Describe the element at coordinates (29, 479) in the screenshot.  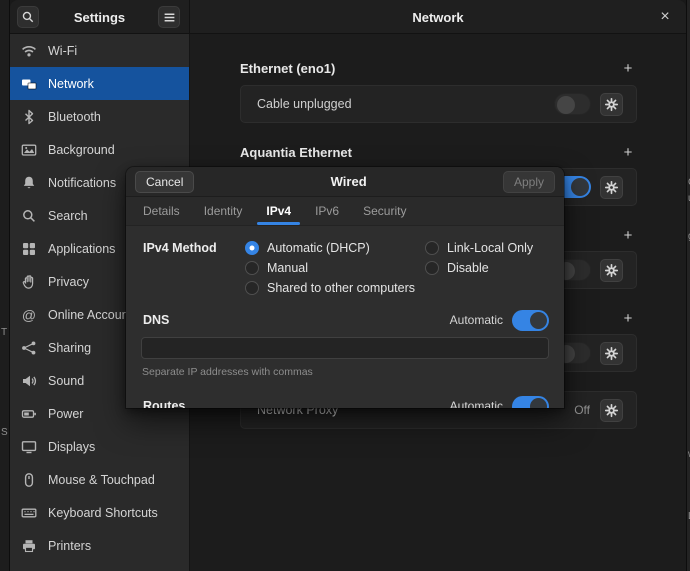
I see `mouse-icon` at that location.